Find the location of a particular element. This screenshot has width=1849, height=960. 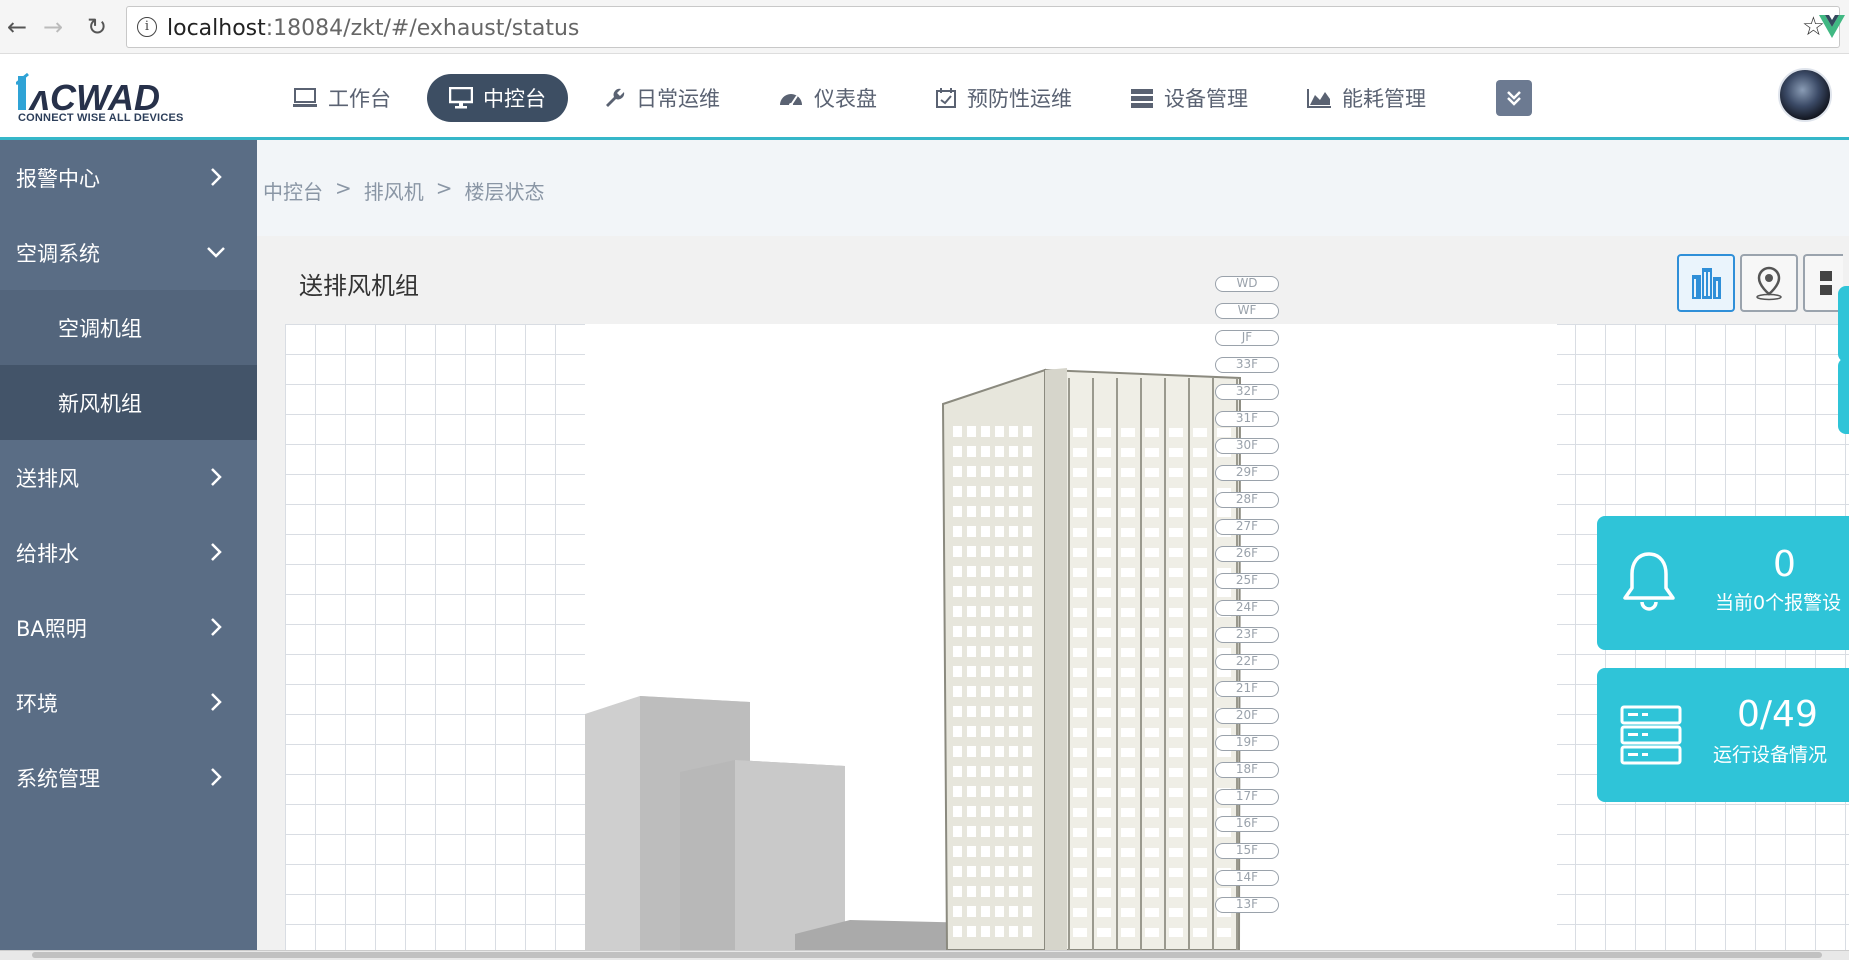

top-nav: 工作台 中控台 日常运维 仪表盘 预防性运维 设备管理 能耗管理 is located at coordinates (901, 98).